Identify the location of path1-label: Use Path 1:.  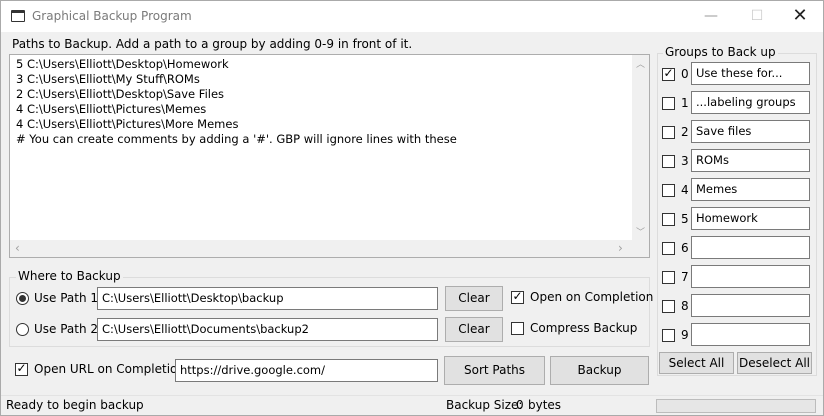
(68, 298).